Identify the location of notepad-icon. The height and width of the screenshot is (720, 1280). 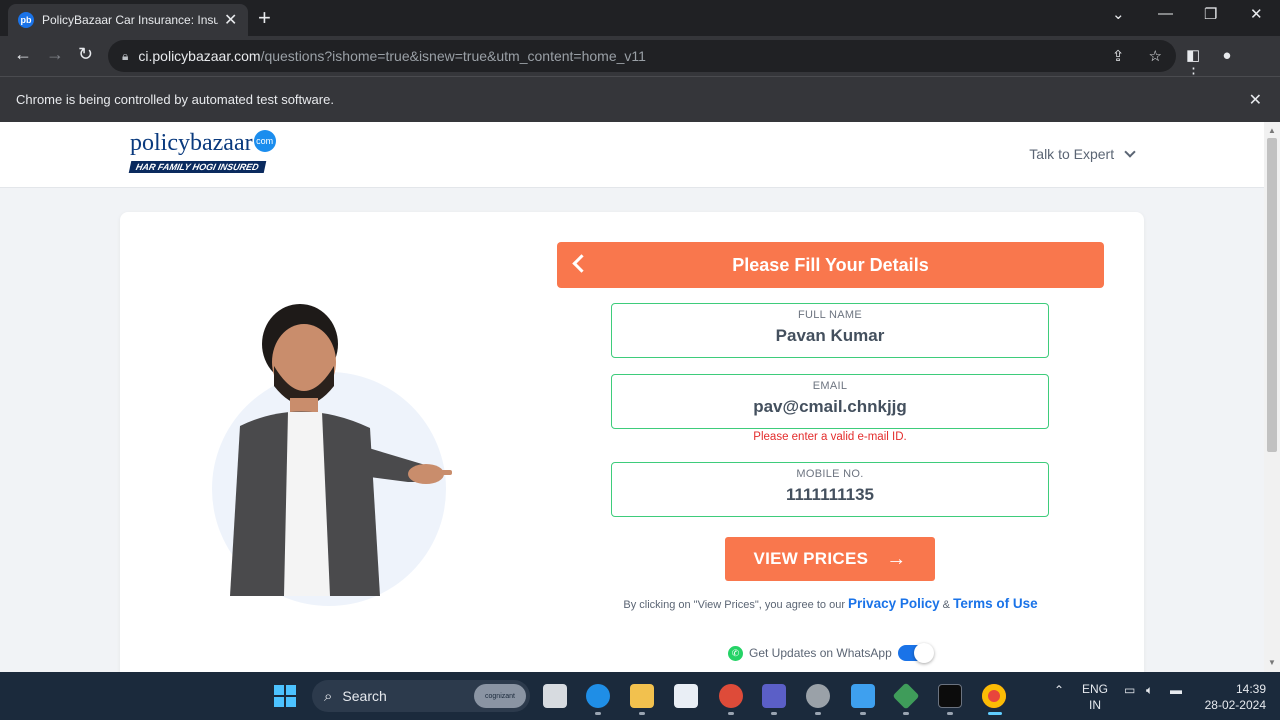
(863, 696).